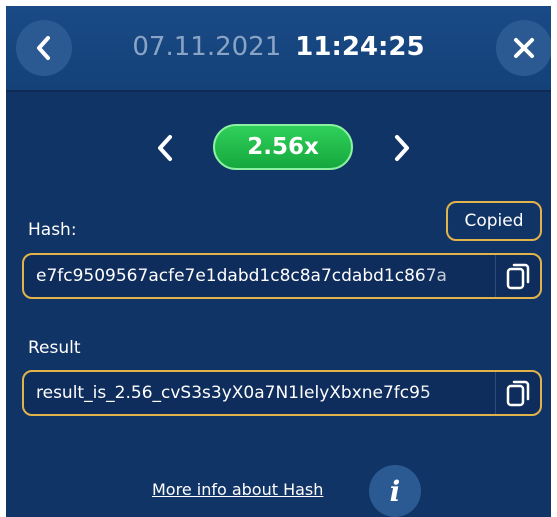 The image size is (557, 517). I want to click on round-datetime: 07.11.2021 11:24:25, so click(278, 47).